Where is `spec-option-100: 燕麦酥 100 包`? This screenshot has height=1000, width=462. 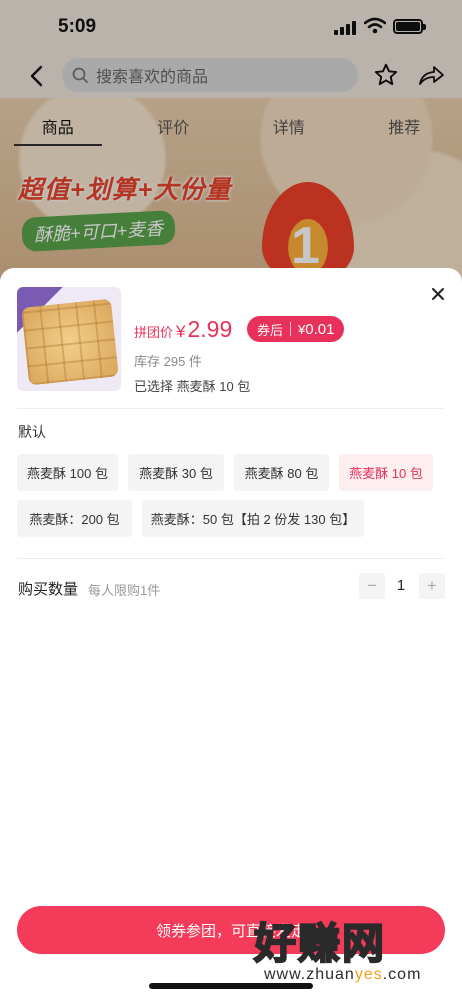 spec-option-100: 燕麦酥 100 包 is located at coordinates (67, 472).